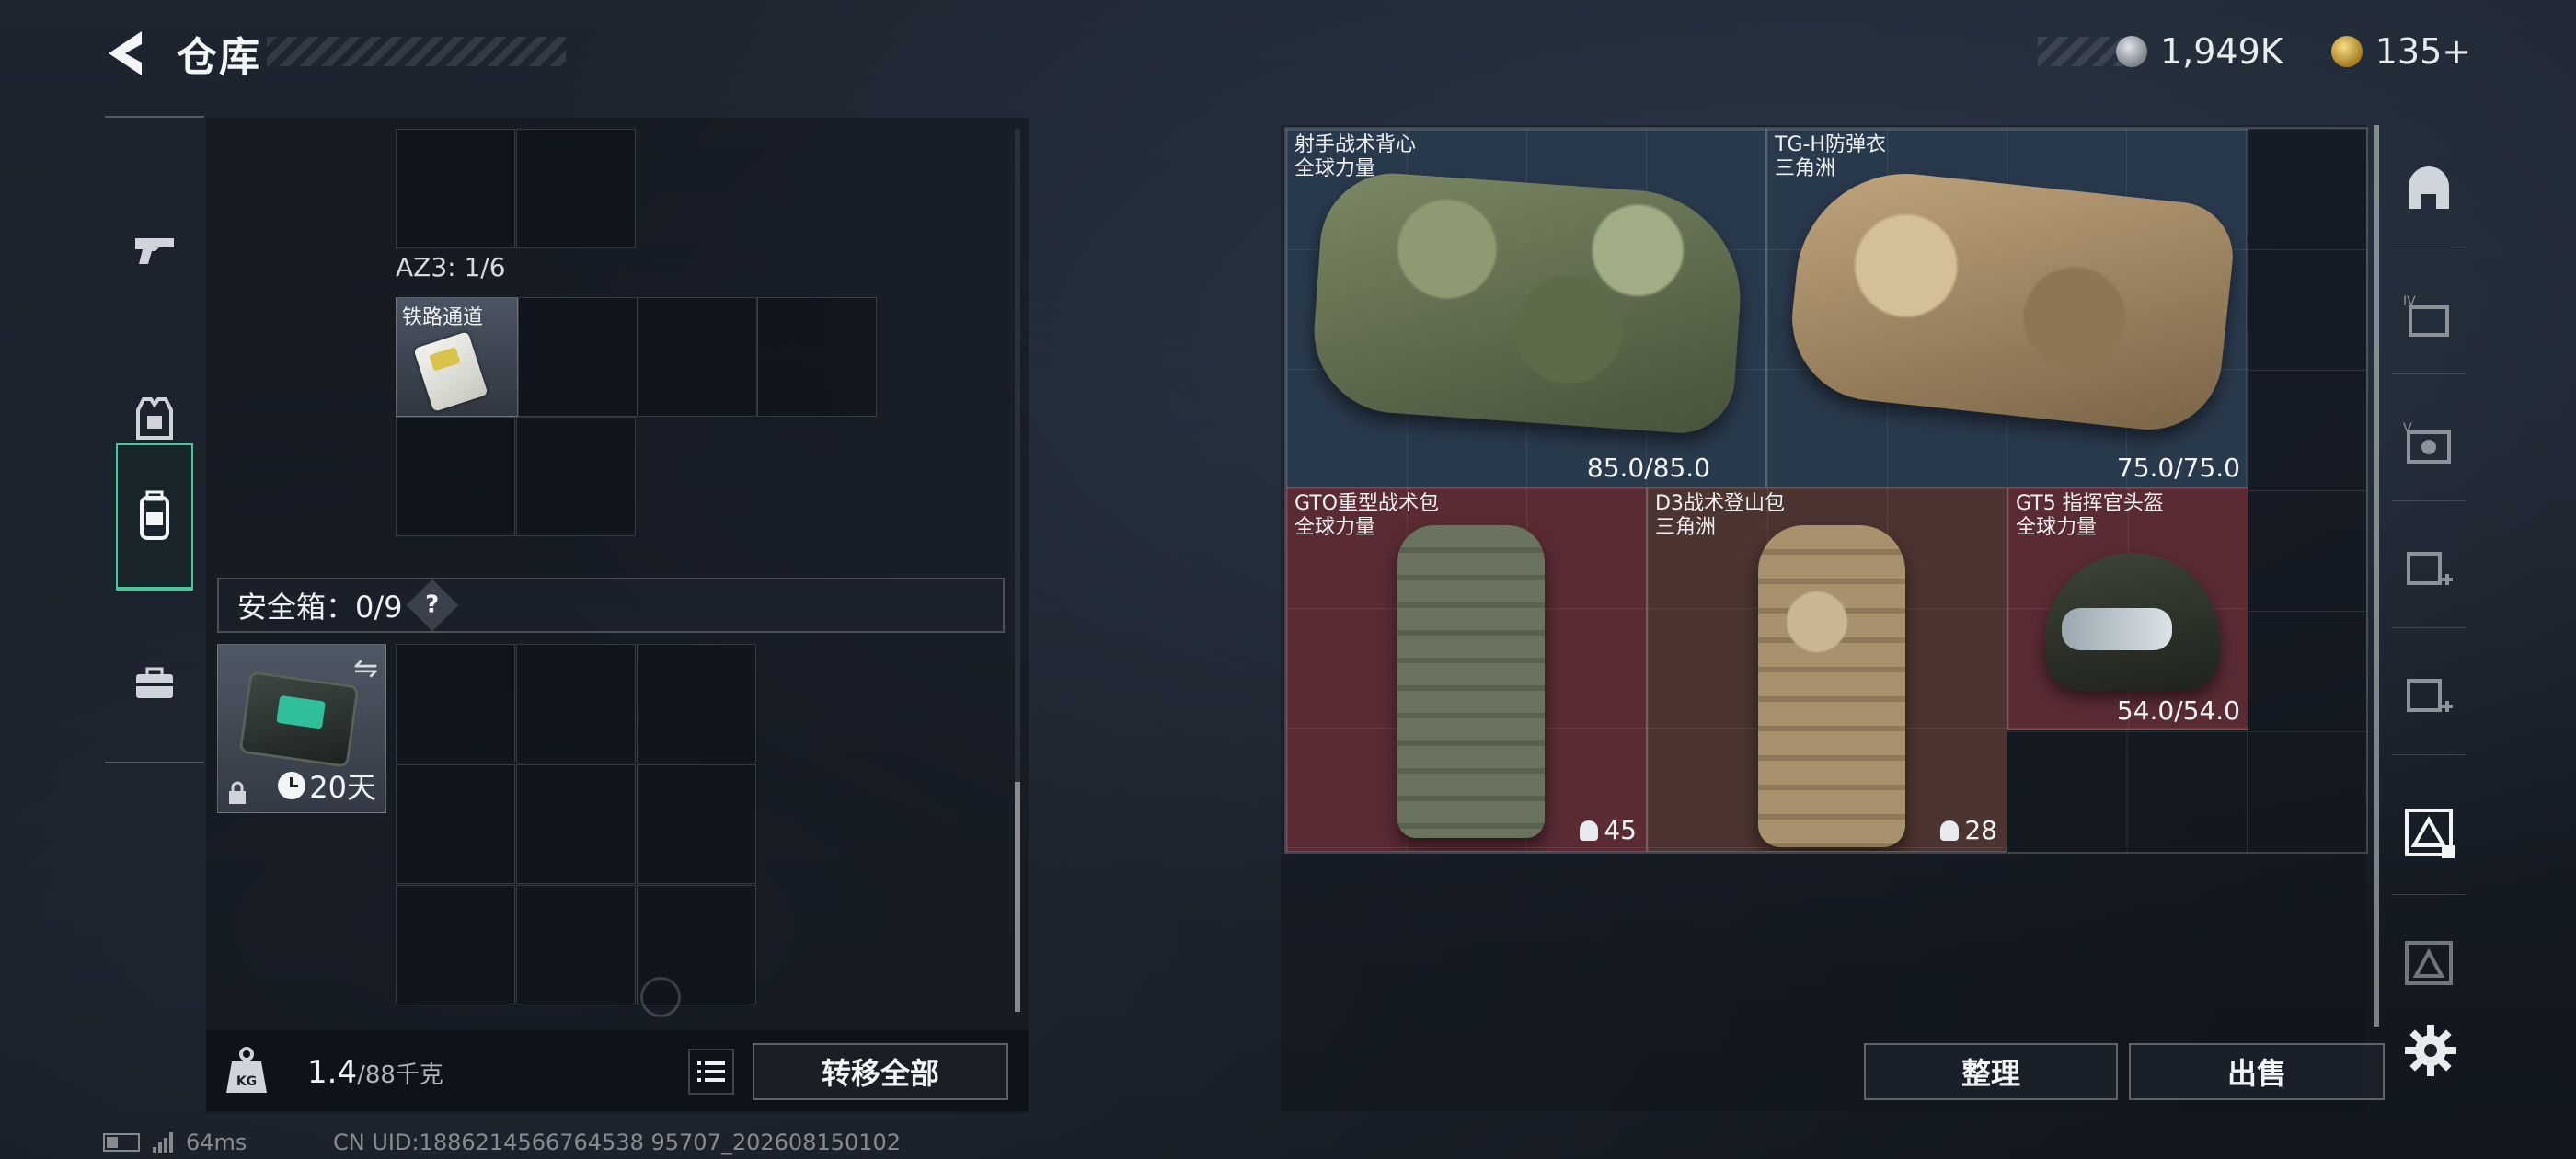  I want to click on item-durability: 75.0/75.0, so click(2178, 468).